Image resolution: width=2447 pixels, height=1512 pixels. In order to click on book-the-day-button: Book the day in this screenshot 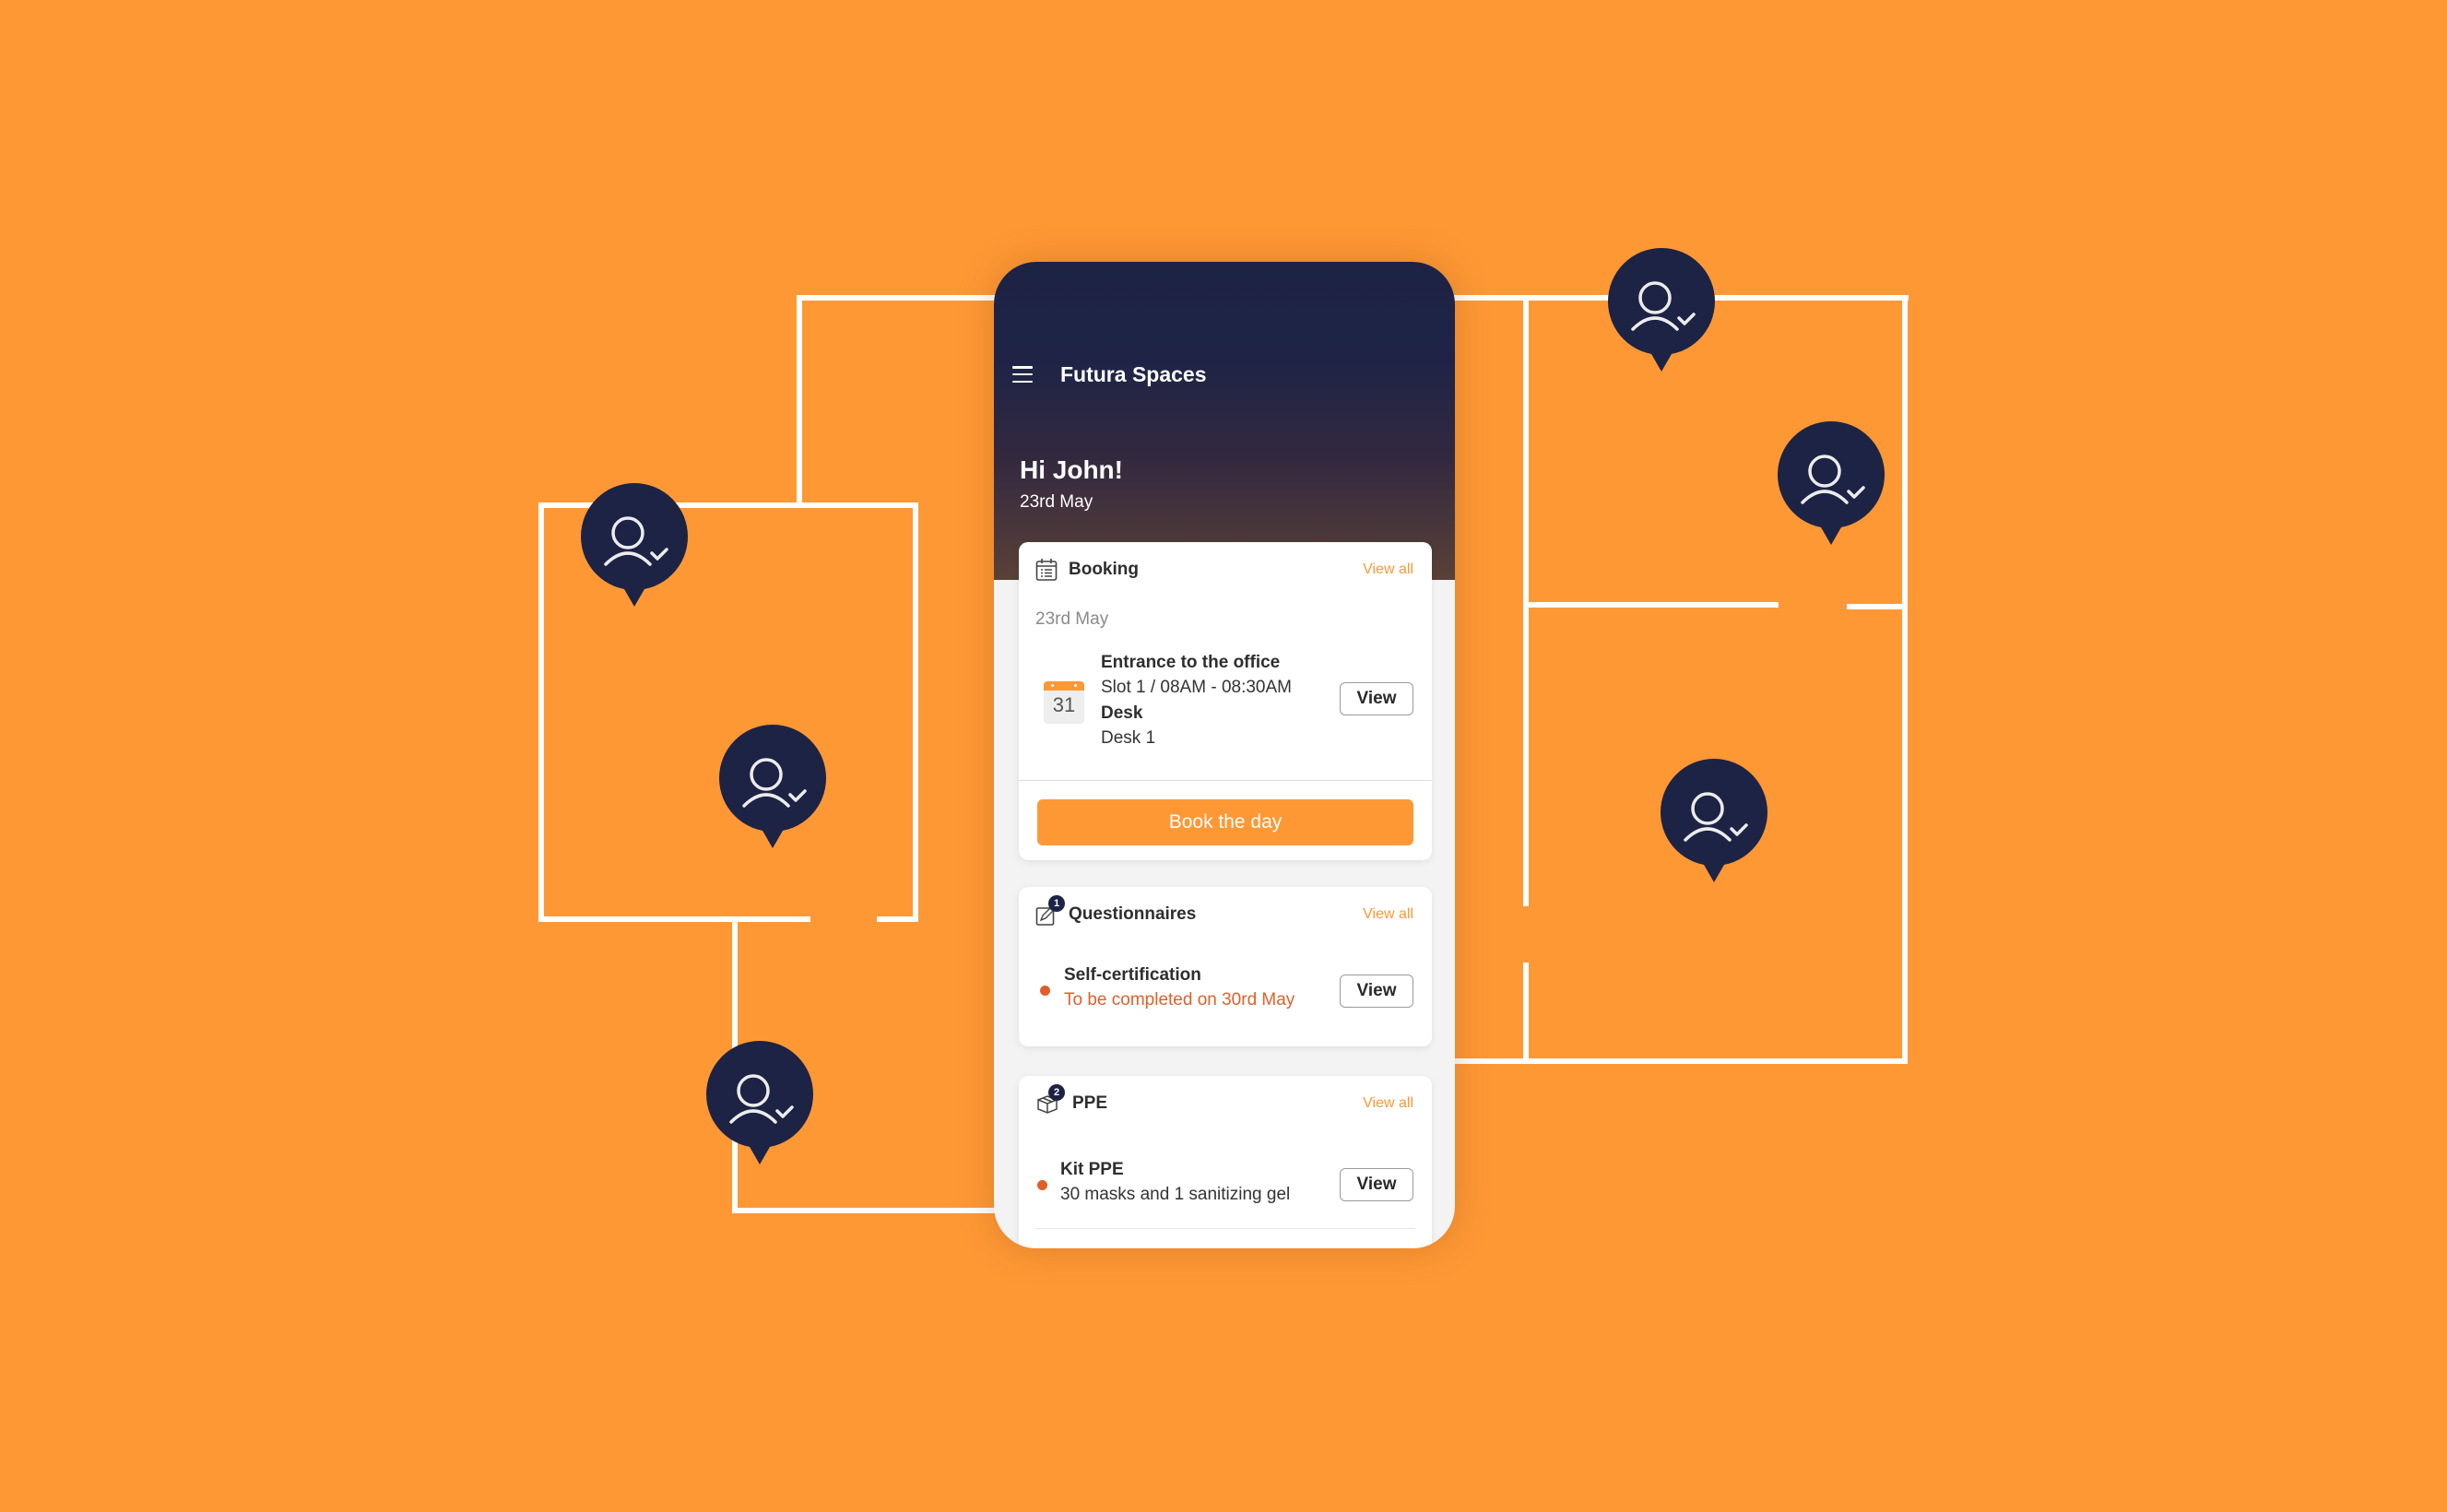, I will do `click(1225, 822)`.